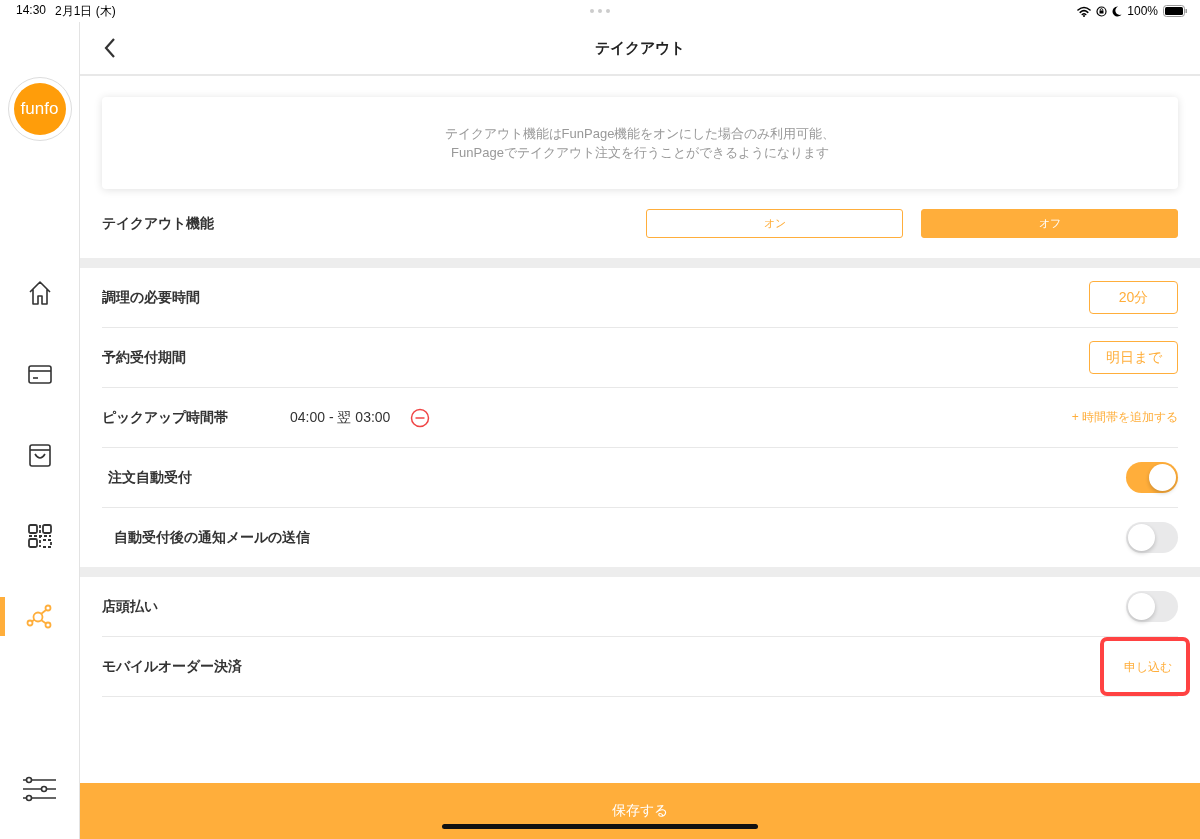 This screenshot has height=839, width=1200. I want to click on setting-label: 自動受付後の通知メールの送信, so click(212, 537).